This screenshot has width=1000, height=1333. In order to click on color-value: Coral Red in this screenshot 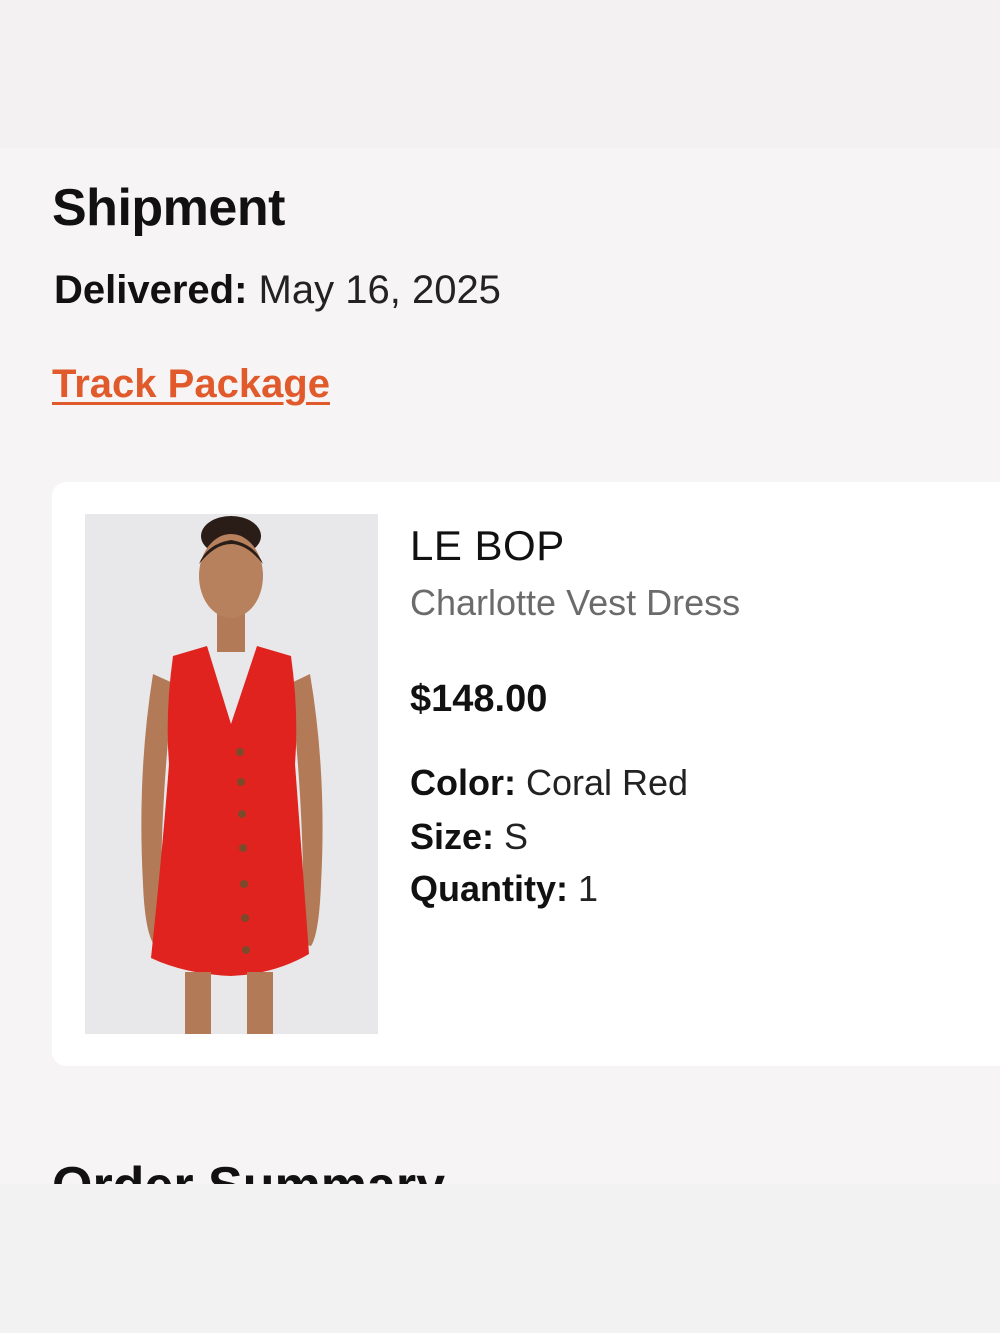, I will do `click(607, 782)`.